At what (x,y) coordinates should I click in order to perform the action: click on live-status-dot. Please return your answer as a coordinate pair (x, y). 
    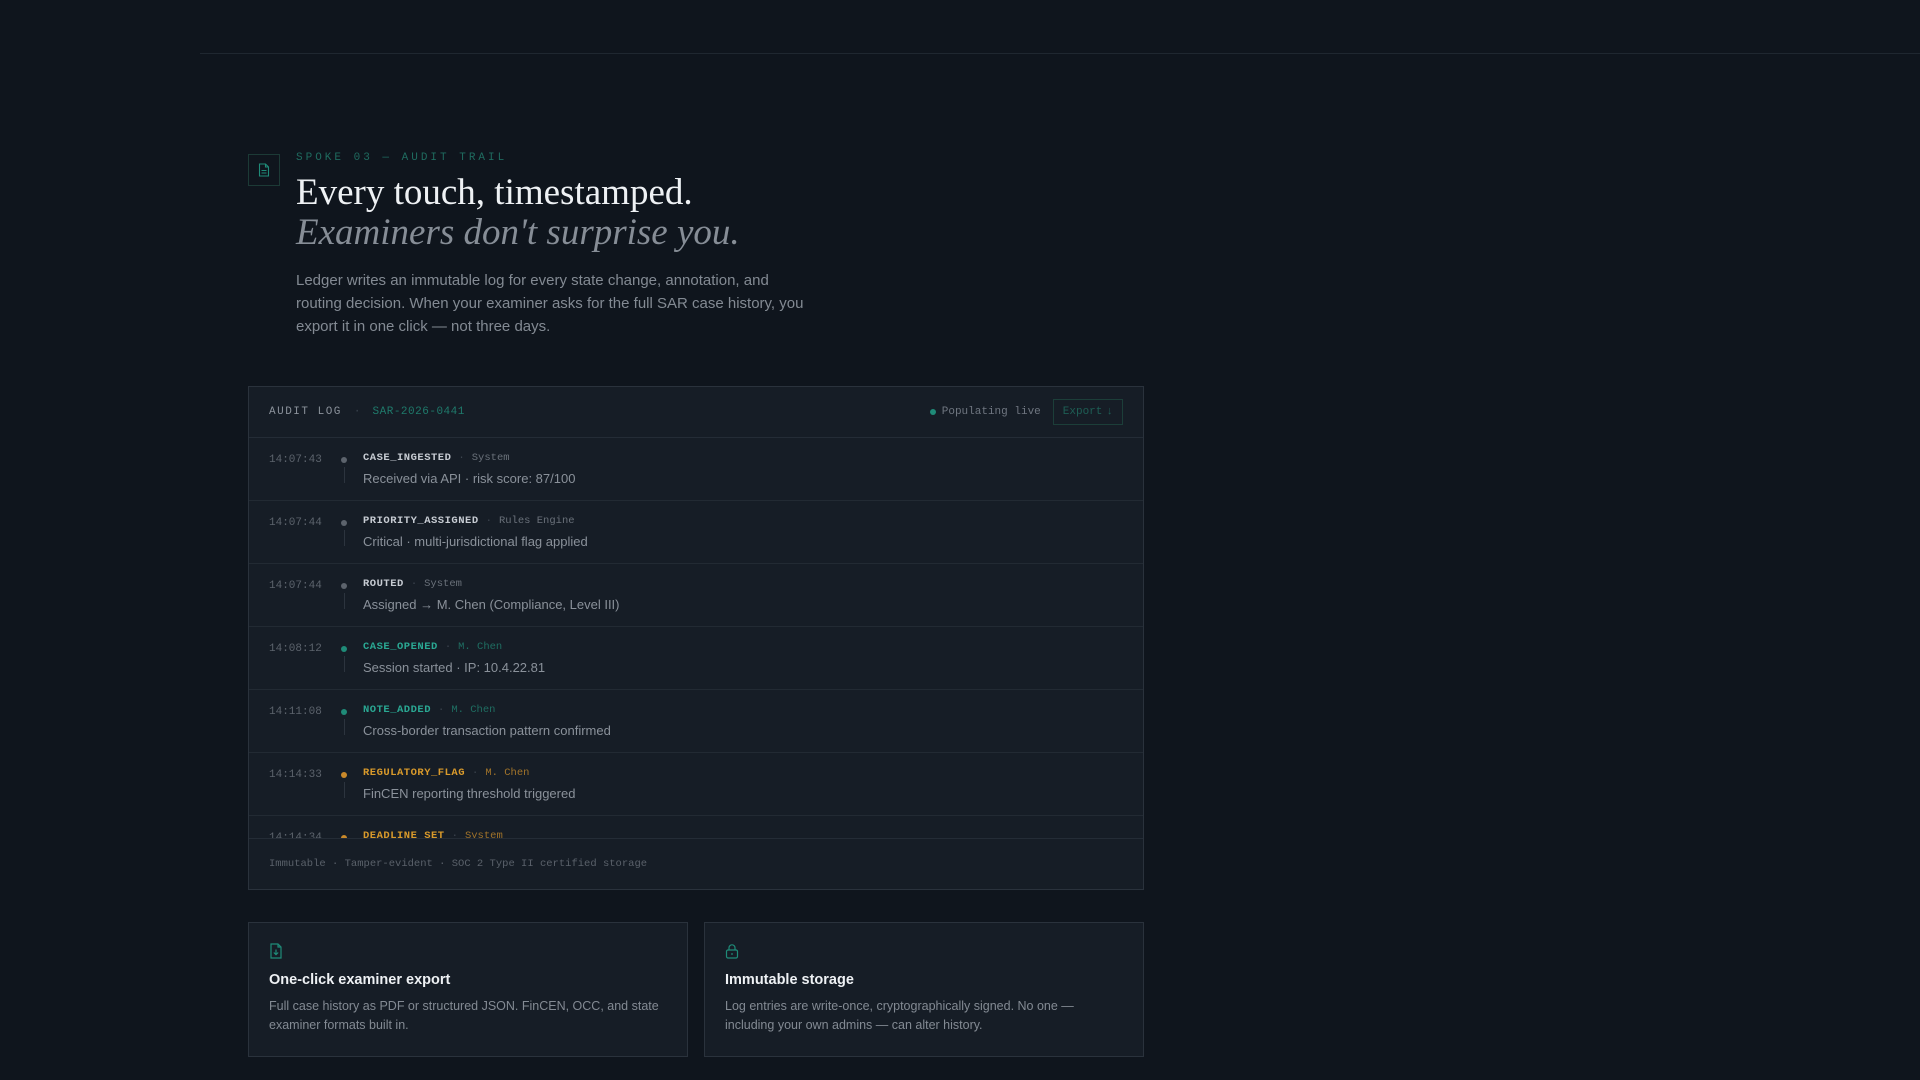
    Looking at the image, I should click on (932, 412).